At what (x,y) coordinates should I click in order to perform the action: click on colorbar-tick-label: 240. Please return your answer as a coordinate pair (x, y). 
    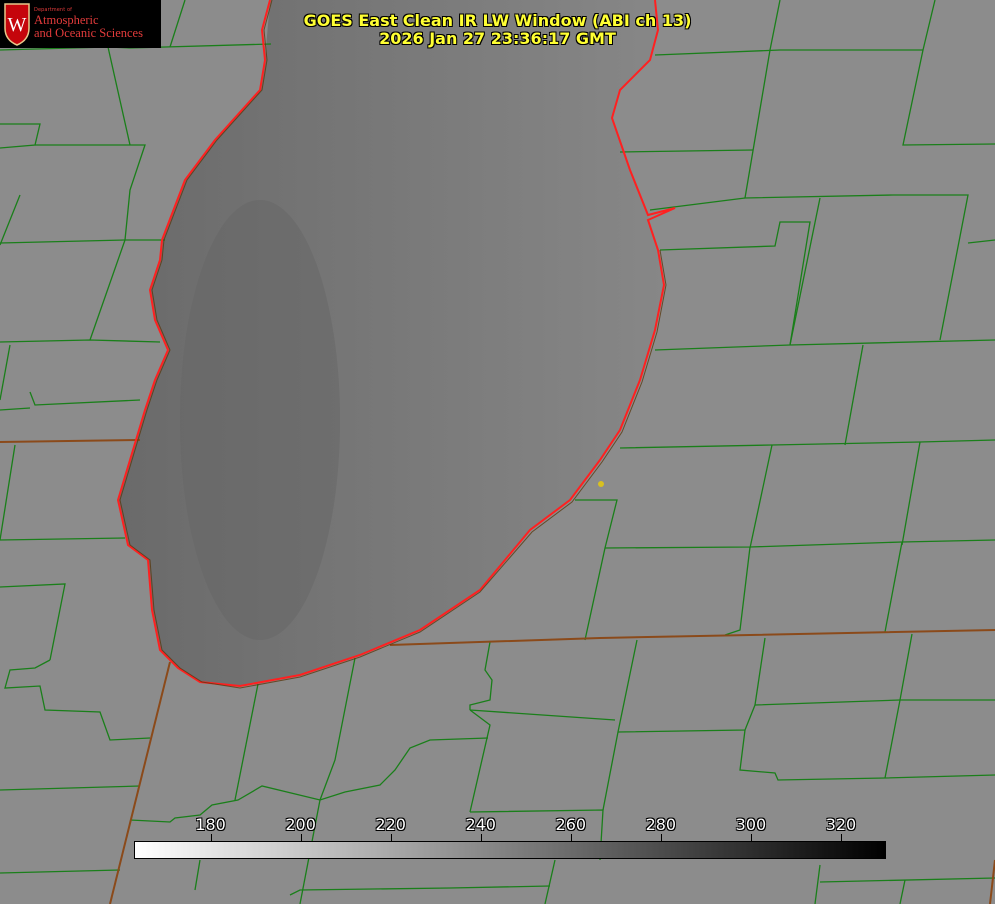
    Looking at the image, I should click on (480, 824).